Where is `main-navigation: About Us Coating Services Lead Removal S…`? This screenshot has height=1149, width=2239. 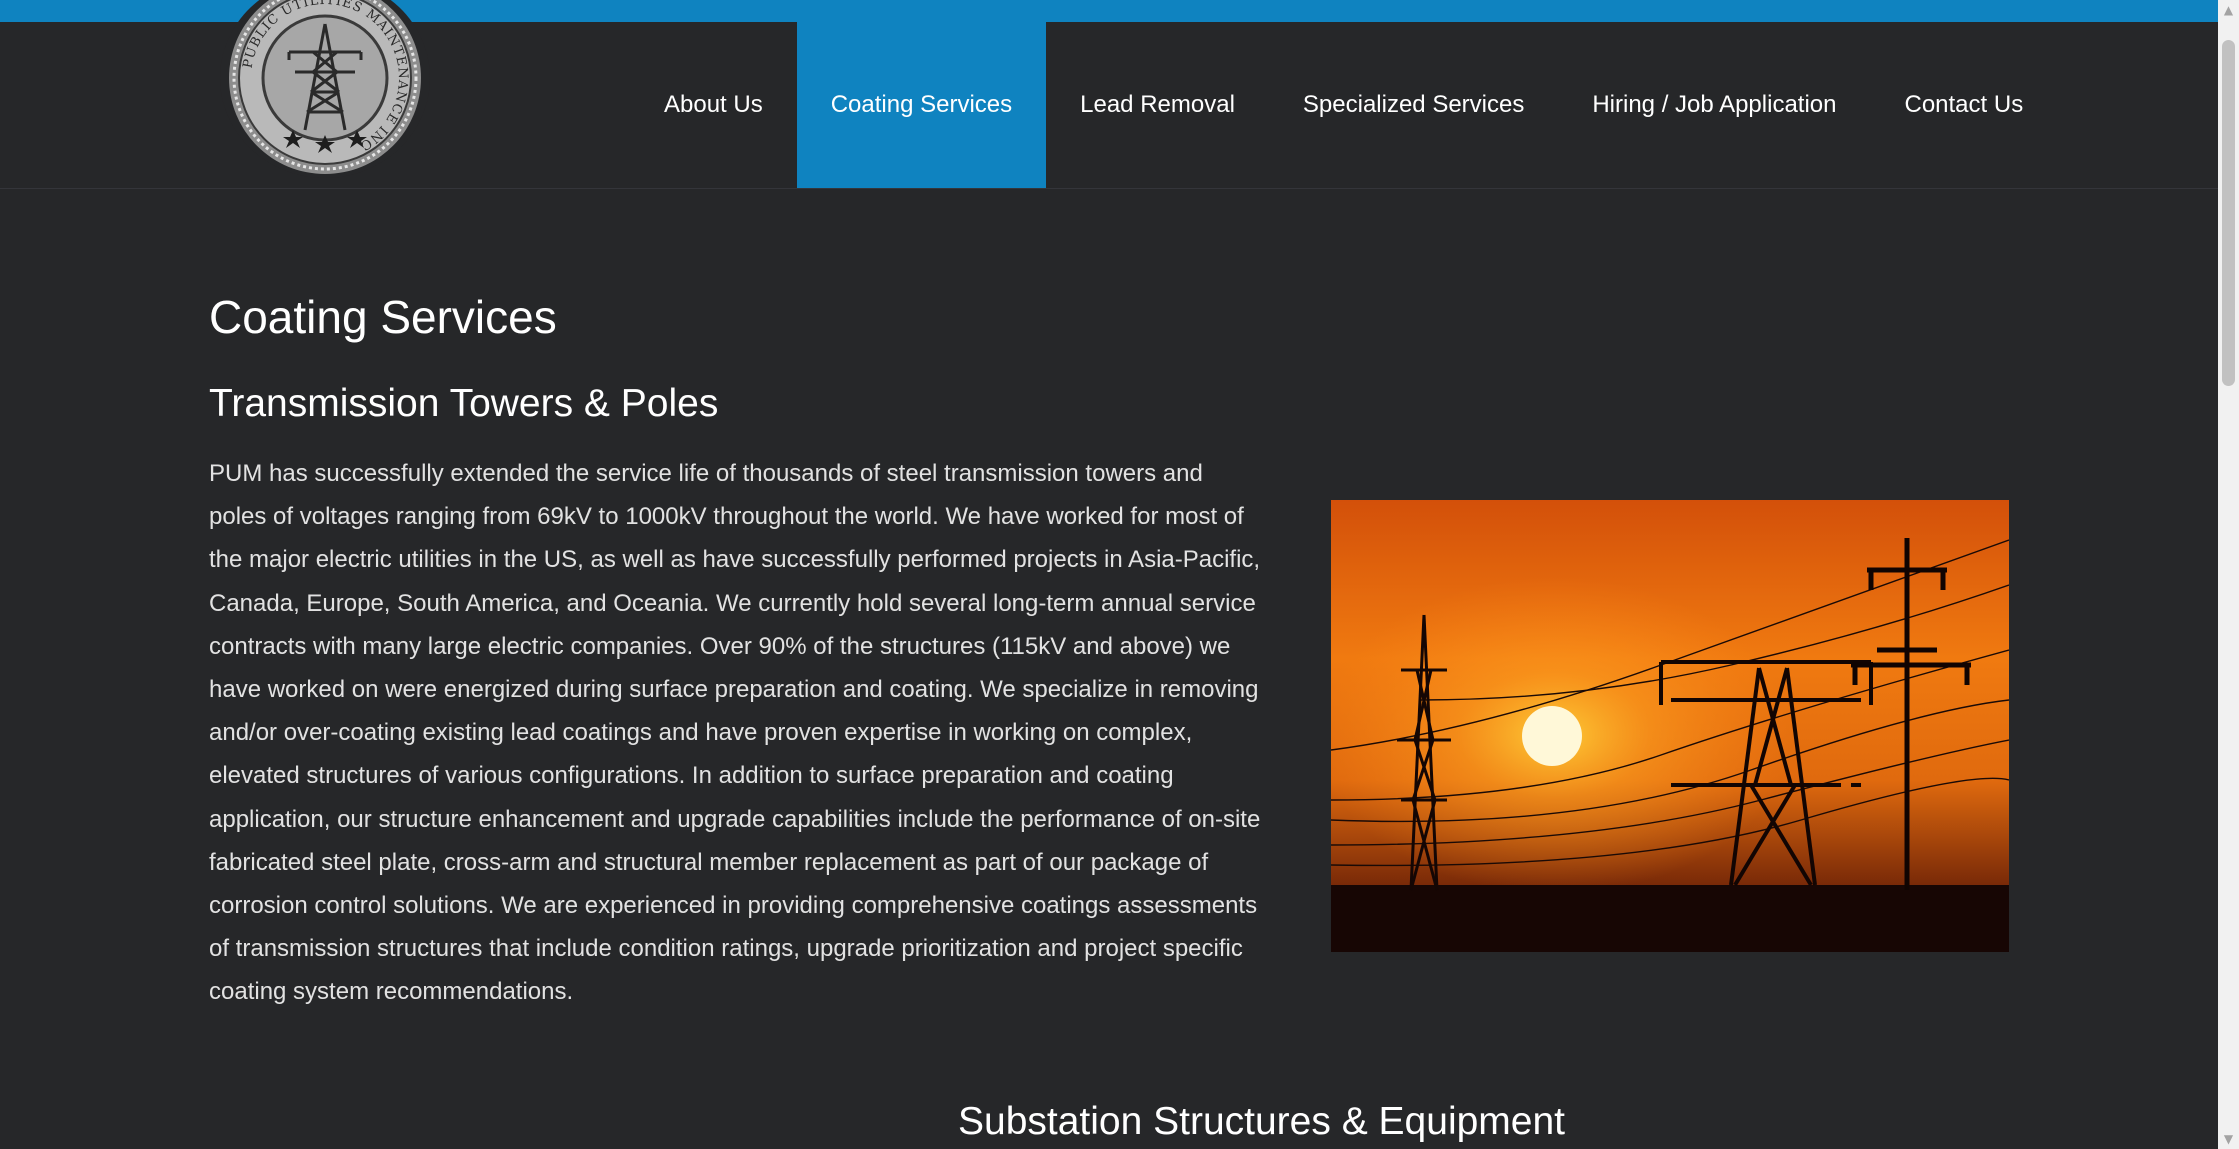
main-navigation: About Us Coating Services Lead Removal S… is located at coordinates (1343, 105).